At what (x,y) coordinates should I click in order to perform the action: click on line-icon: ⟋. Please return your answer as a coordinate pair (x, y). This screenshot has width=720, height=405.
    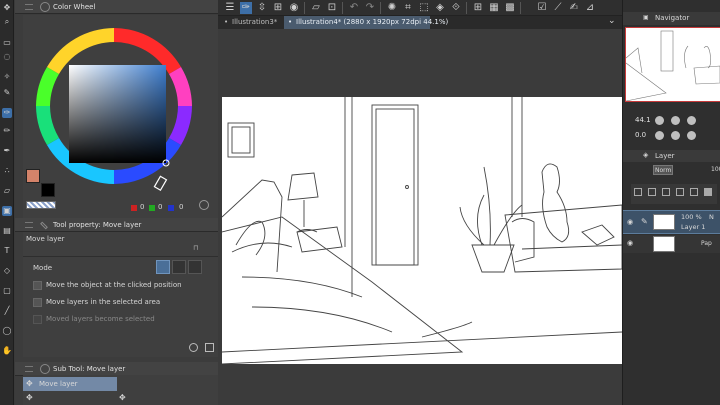
    Looking at the image, I should click on (558, 8).